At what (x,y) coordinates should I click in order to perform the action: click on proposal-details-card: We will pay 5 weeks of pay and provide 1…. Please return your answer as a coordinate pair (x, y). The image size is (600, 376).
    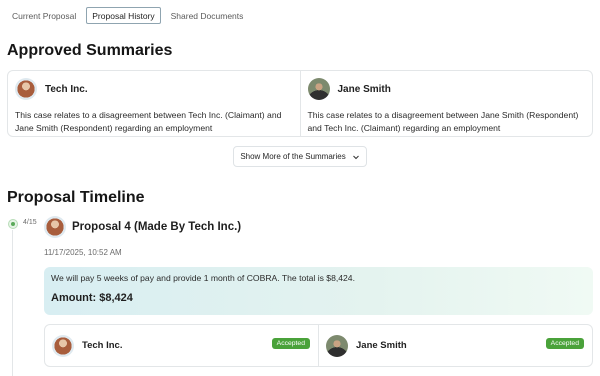
    Looking at the image, I should click on (318, 291).